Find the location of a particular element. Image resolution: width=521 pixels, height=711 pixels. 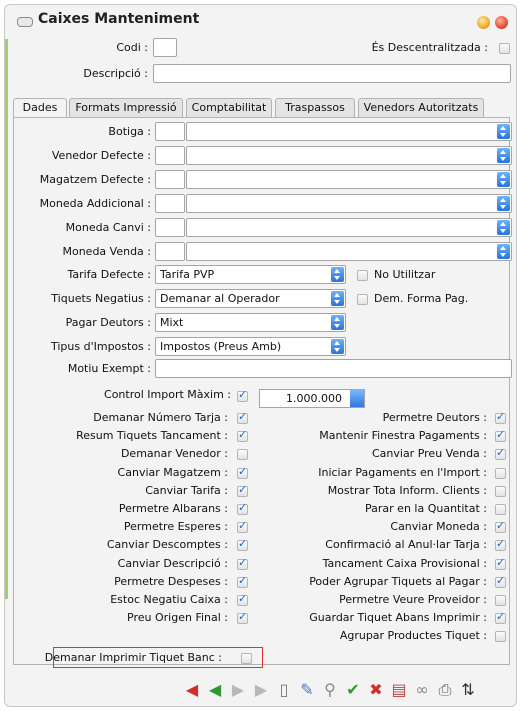

moneda-addicional-select is located at coordinates (349, 203).